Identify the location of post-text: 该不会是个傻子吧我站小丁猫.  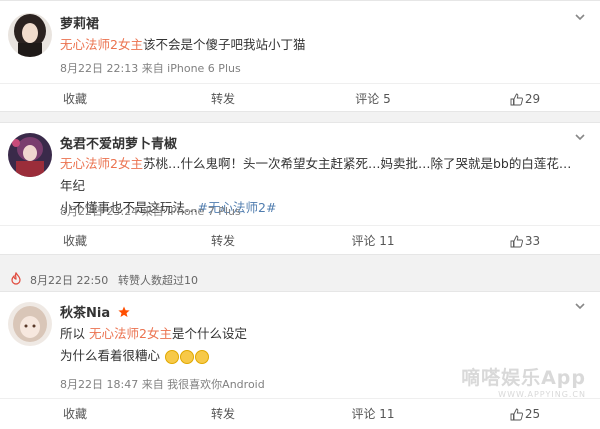
(224, 44).